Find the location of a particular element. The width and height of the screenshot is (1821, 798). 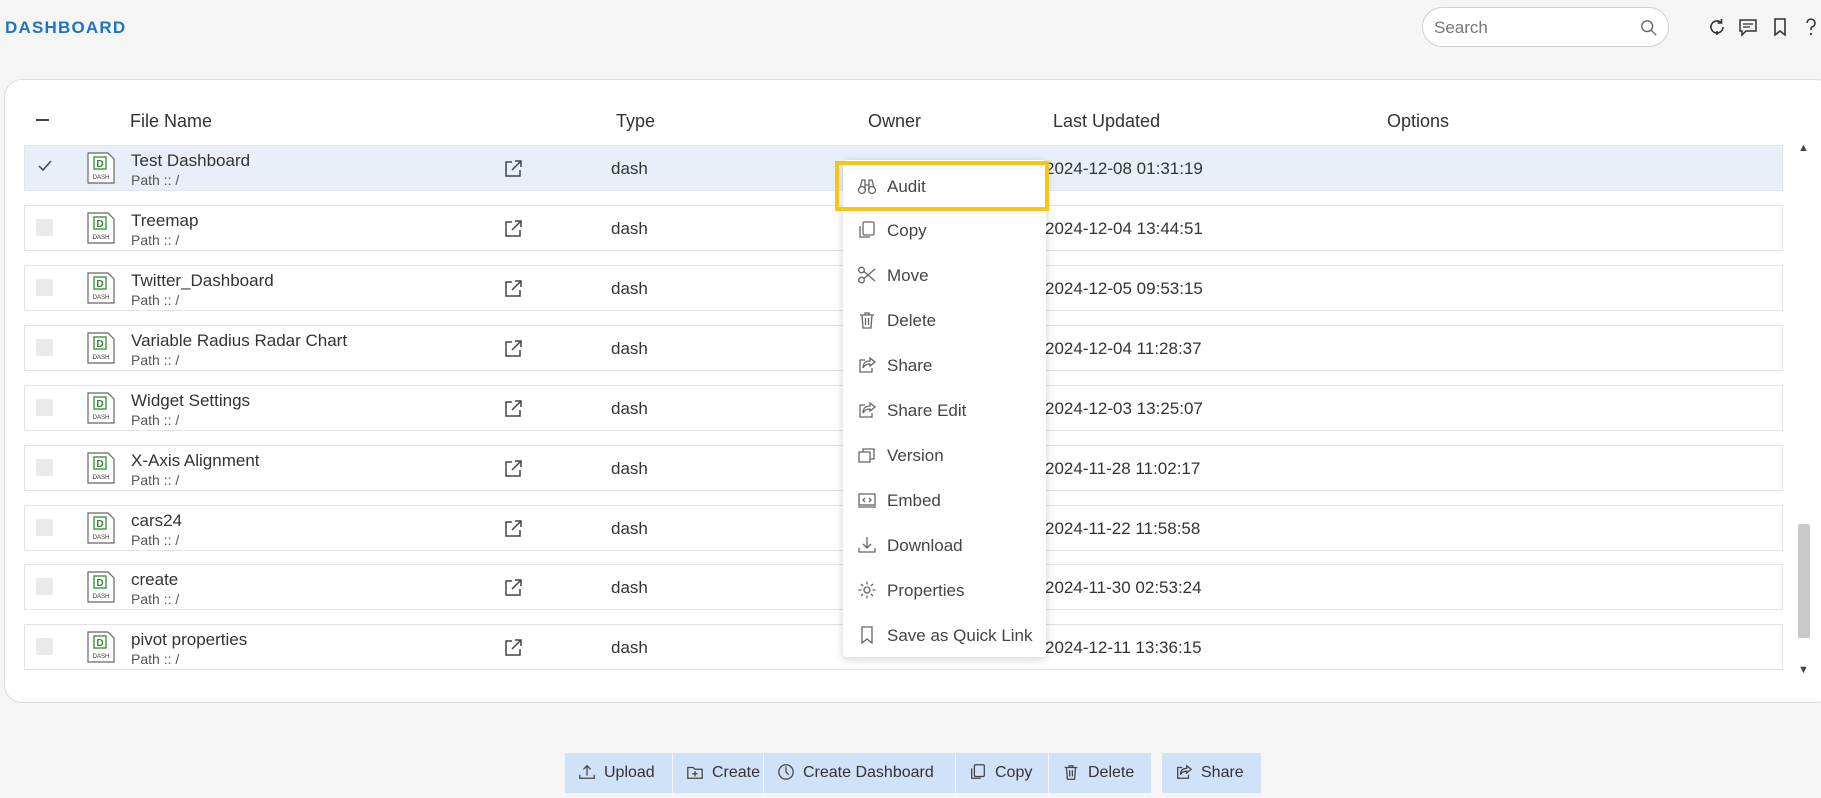

search-box is located at coordinates (1545, 27).